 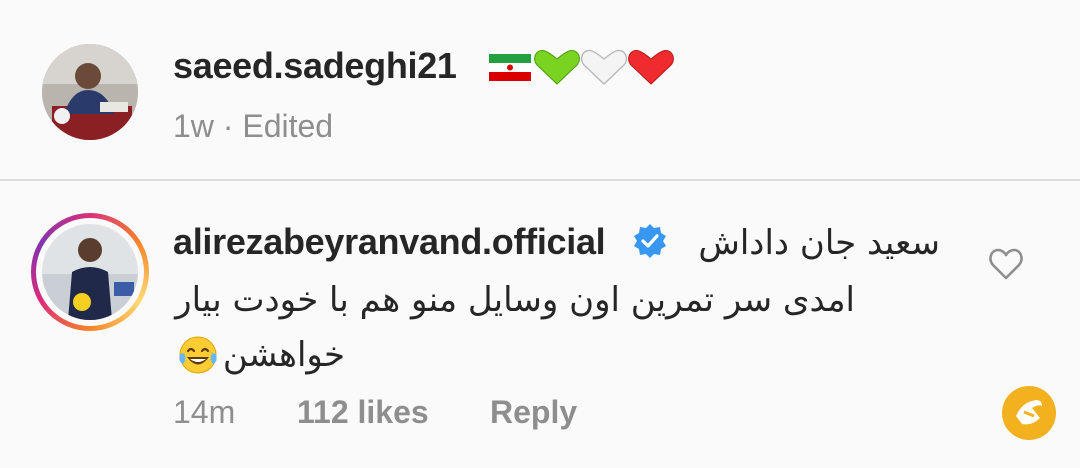 I want to click on like-heart-icon, so click(x=1006, y=264).